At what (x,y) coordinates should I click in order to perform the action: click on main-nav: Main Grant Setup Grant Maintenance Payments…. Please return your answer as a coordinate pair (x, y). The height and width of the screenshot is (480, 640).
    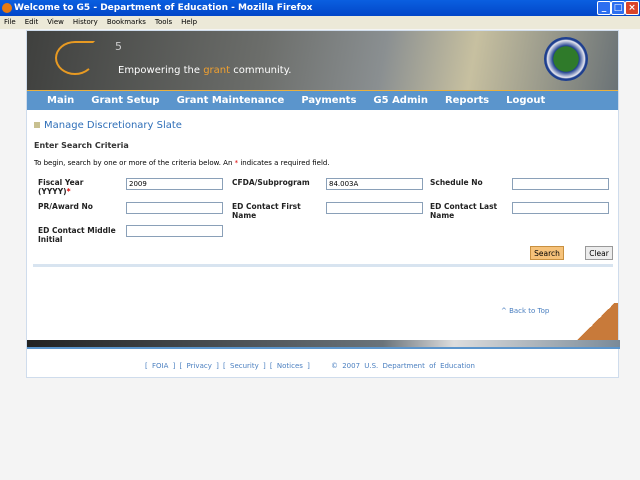
    Looking at the image, I should click on (322, 100).